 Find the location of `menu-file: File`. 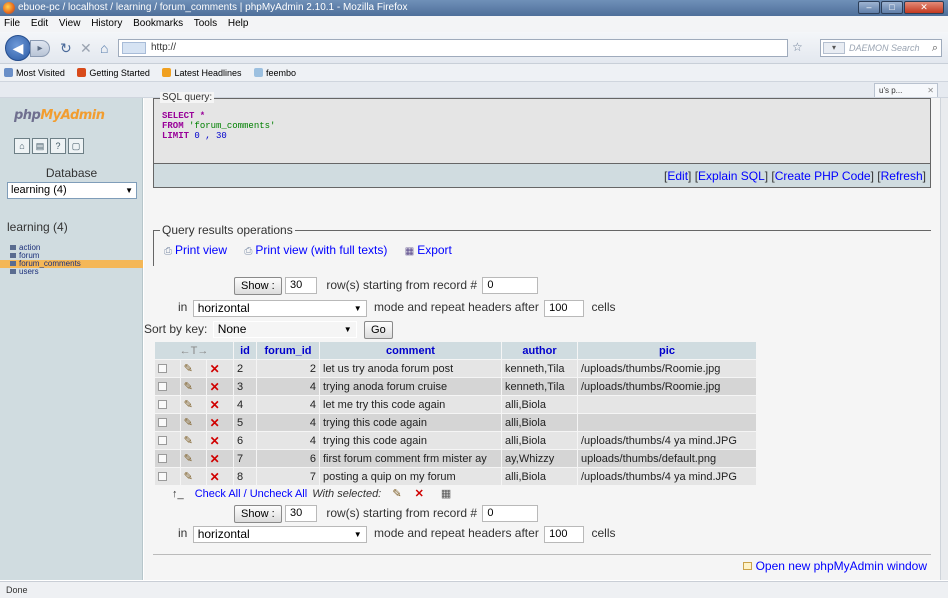

menu-file: File is located at coordinates (12, 23).